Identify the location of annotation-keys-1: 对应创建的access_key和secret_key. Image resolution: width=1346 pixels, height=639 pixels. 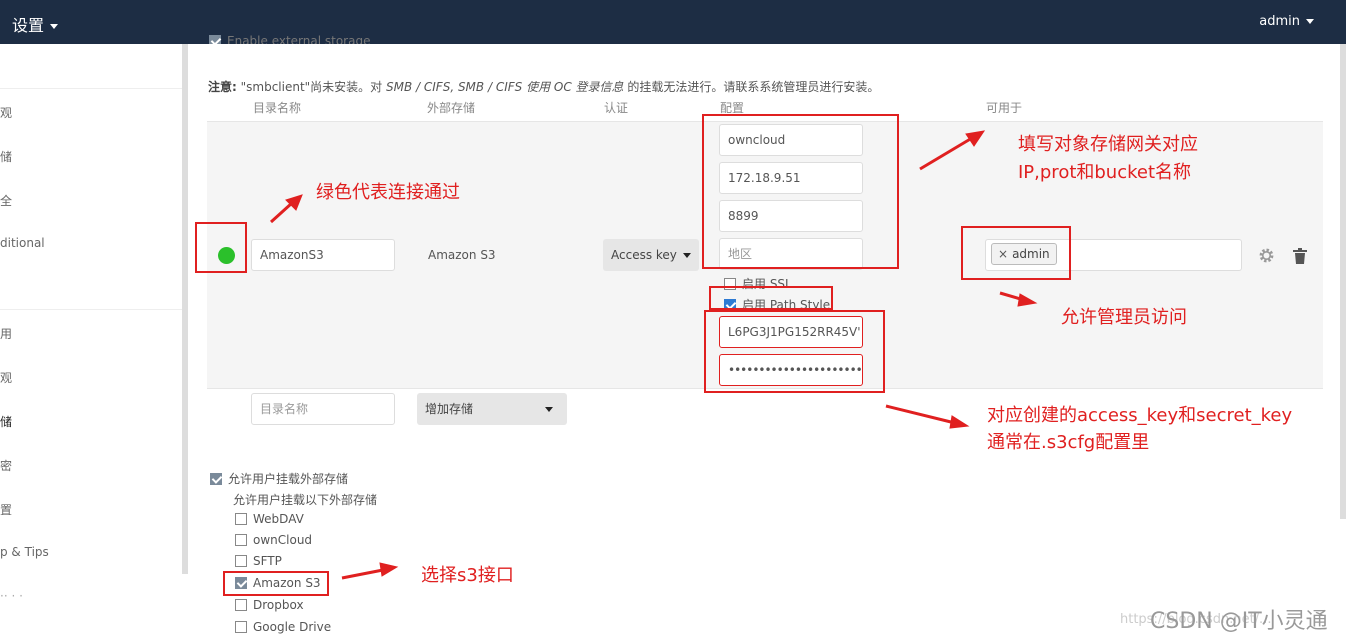
(1140, 415).